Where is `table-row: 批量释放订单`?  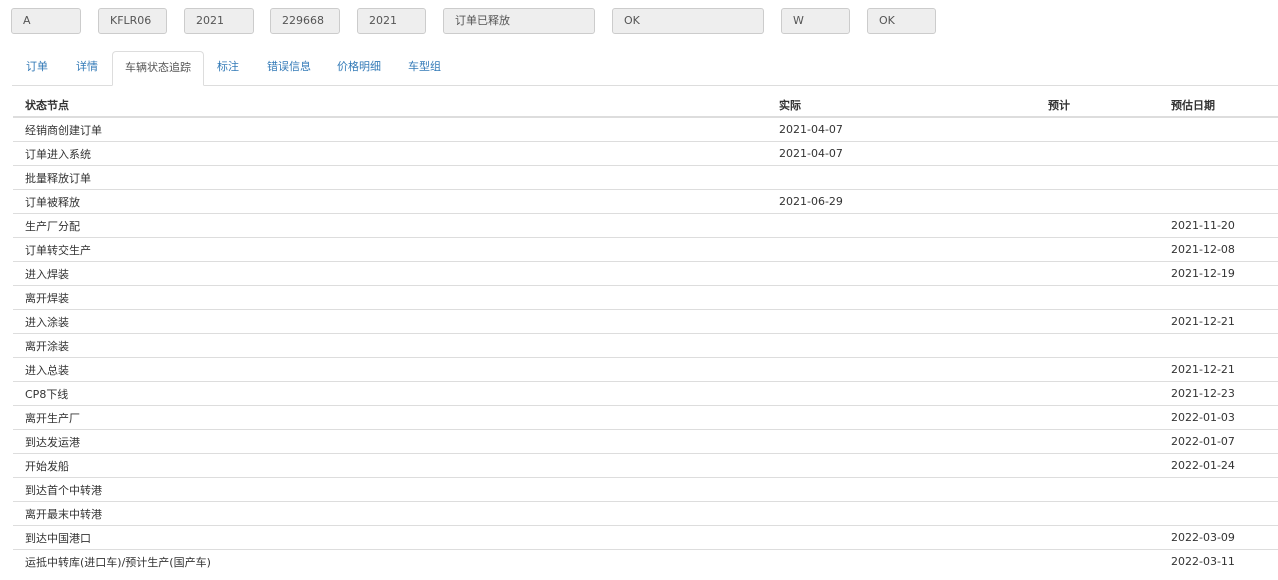
table-row: 批量释放订单 is located at coordinates (645, 177).